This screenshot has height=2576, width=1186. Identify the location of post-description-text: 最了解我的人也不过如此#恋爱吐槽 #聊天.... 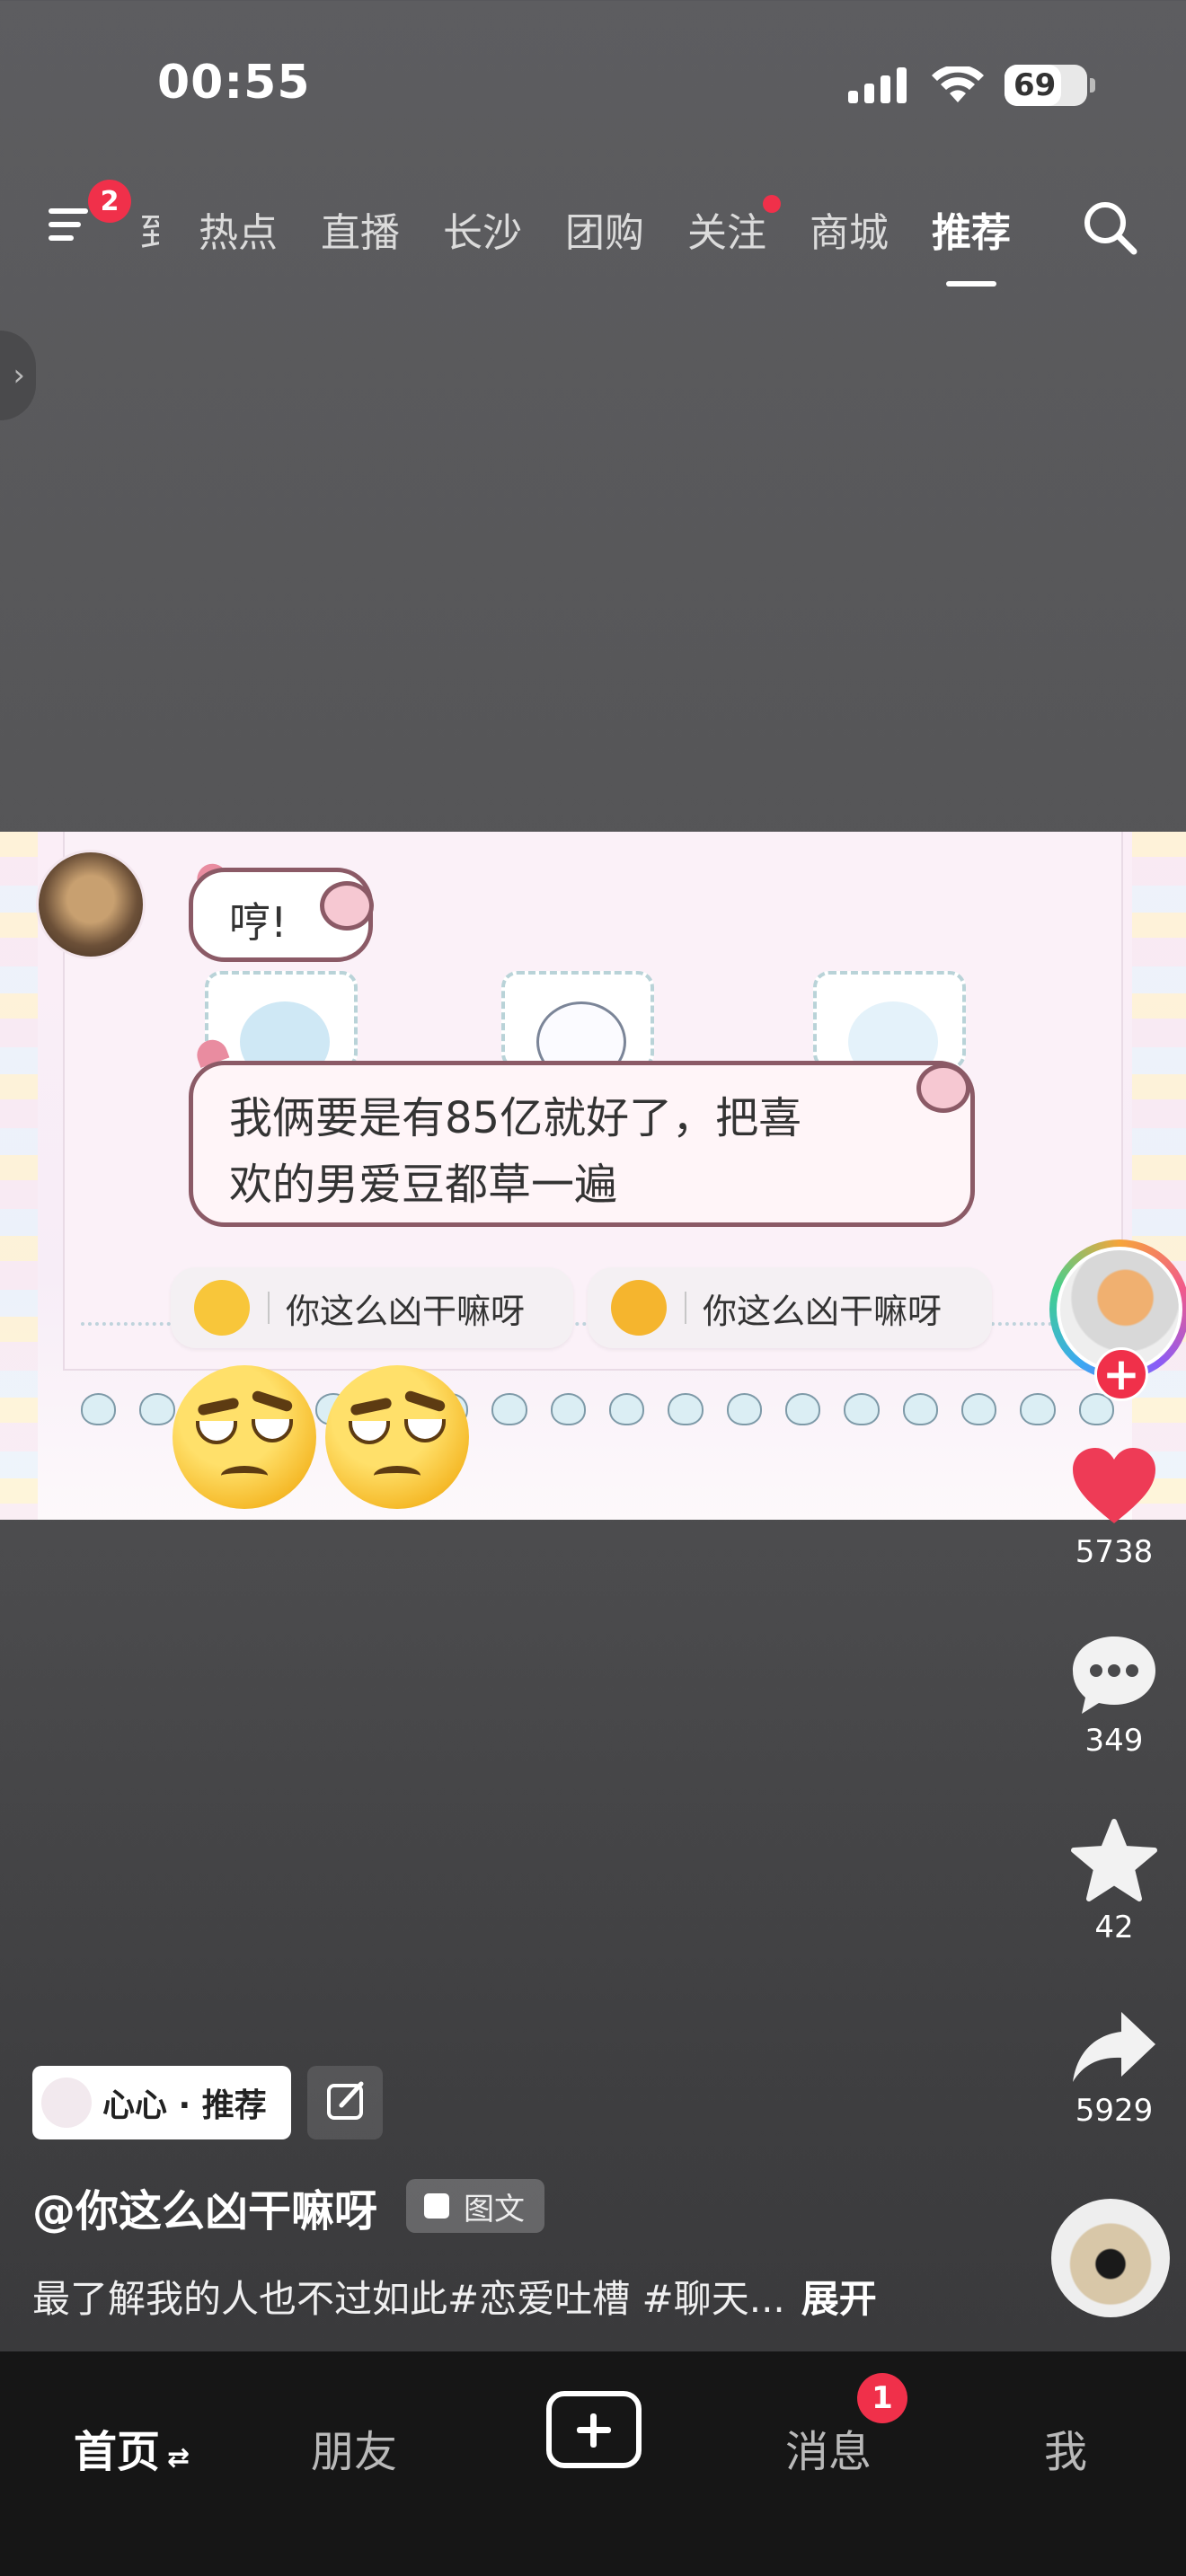
(408, 2299).